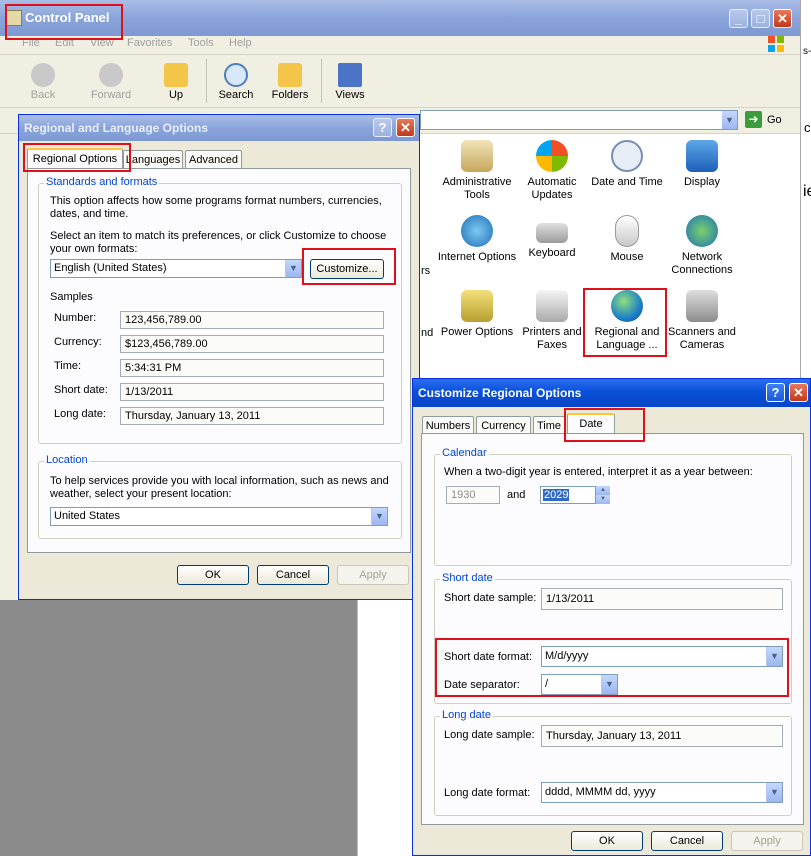 The width and height of the screenshot is (811, 856). I want to click on cp-mouse: Mouse, so click(627, 239).